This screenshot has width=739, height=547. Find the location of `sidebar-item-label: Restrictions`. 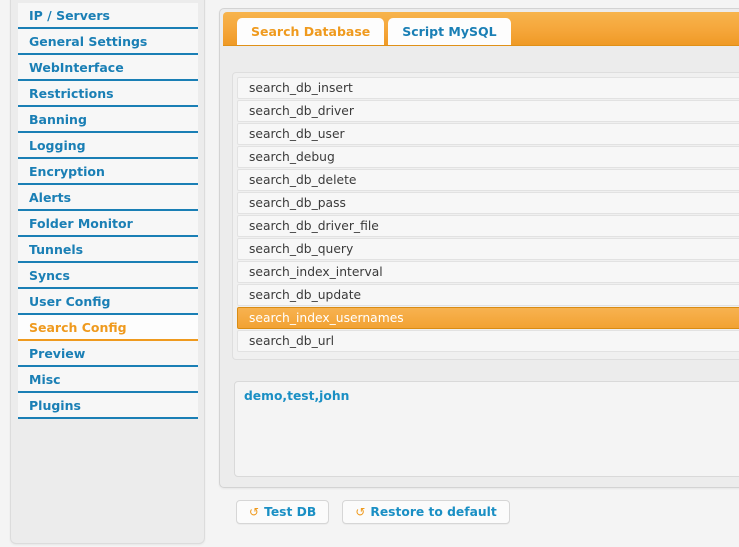

sidebar-item-label: Restrictions is located at coordinates (71, 93).